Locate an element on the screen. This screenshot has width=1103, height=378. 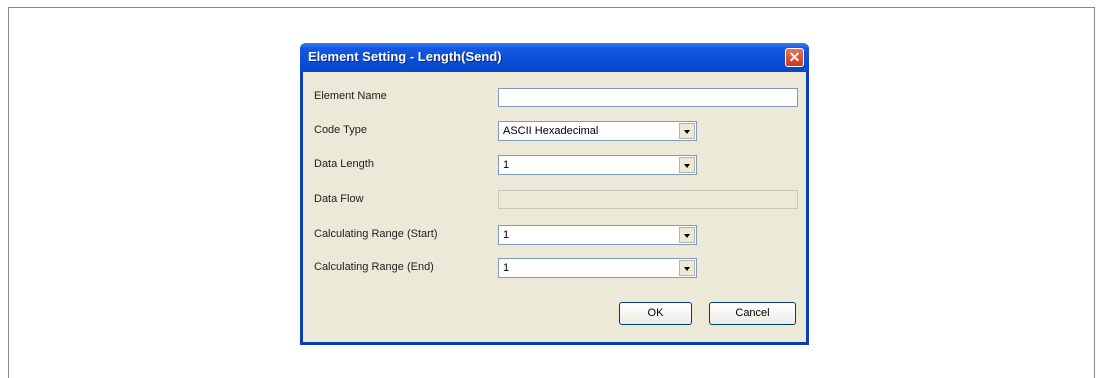
data-length-value: 1 is located at coordinates (506, 165).